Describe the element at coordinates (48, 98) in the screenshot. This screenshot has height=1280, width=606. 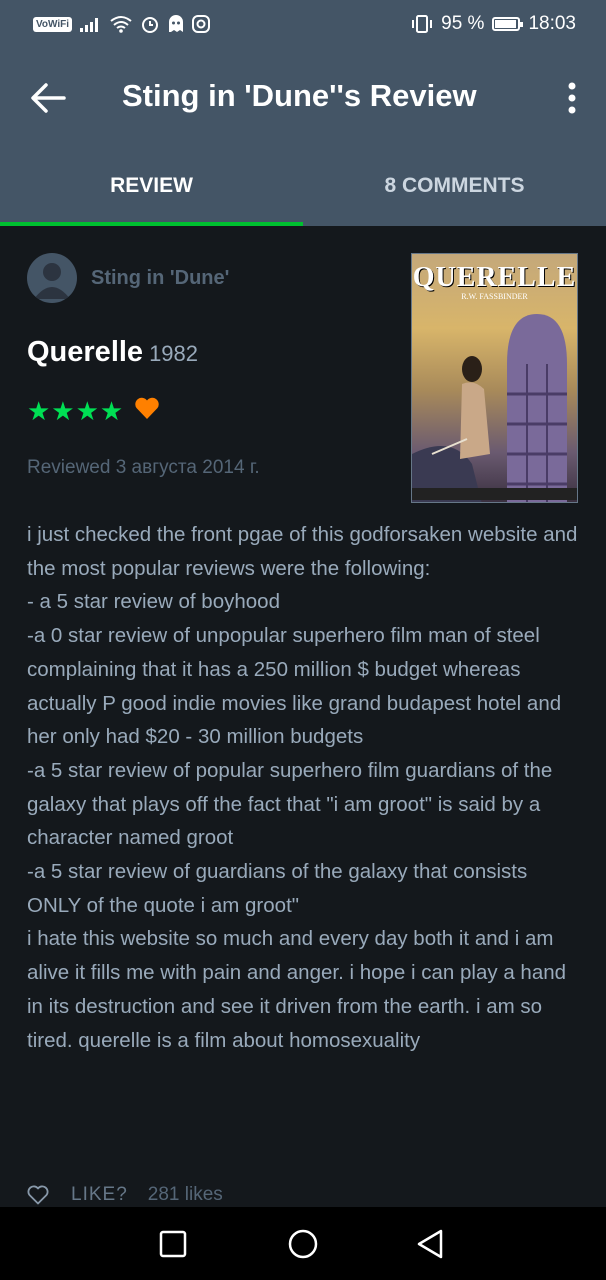
I see `arrow-left-icon` at that location.